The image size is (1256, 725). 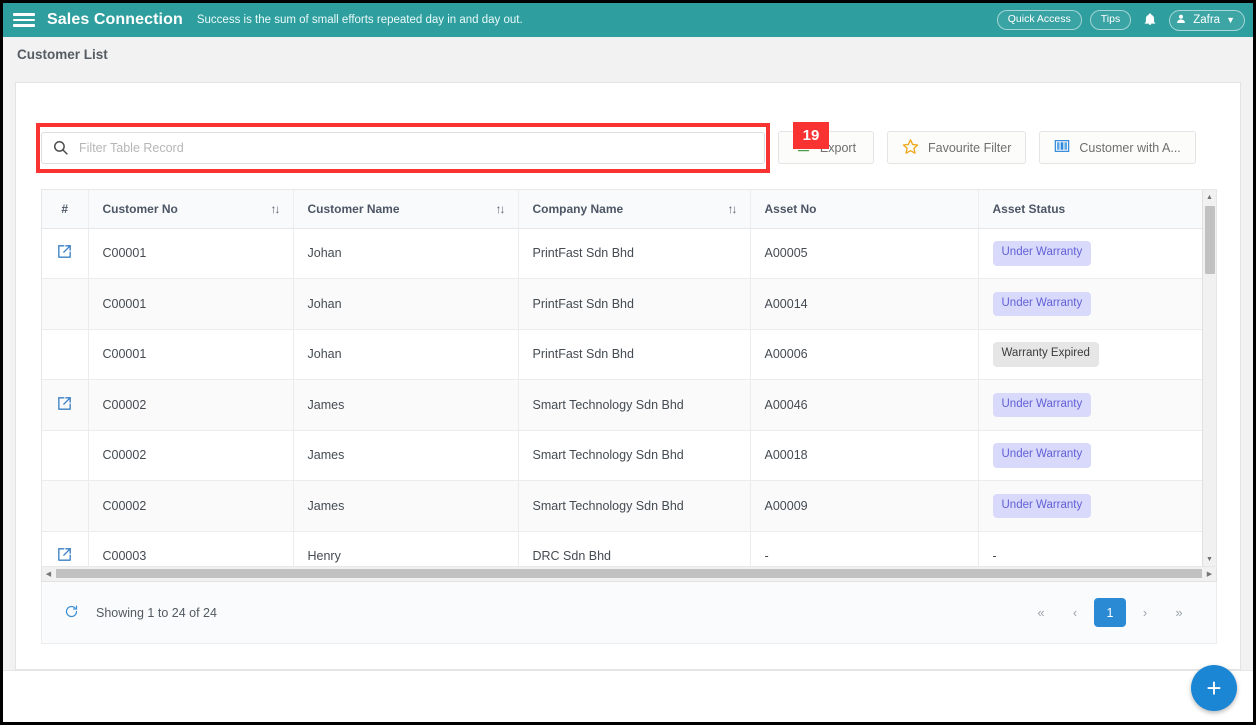 I want to click on cell-asset-no: A00009, so click(x=864, y=506).